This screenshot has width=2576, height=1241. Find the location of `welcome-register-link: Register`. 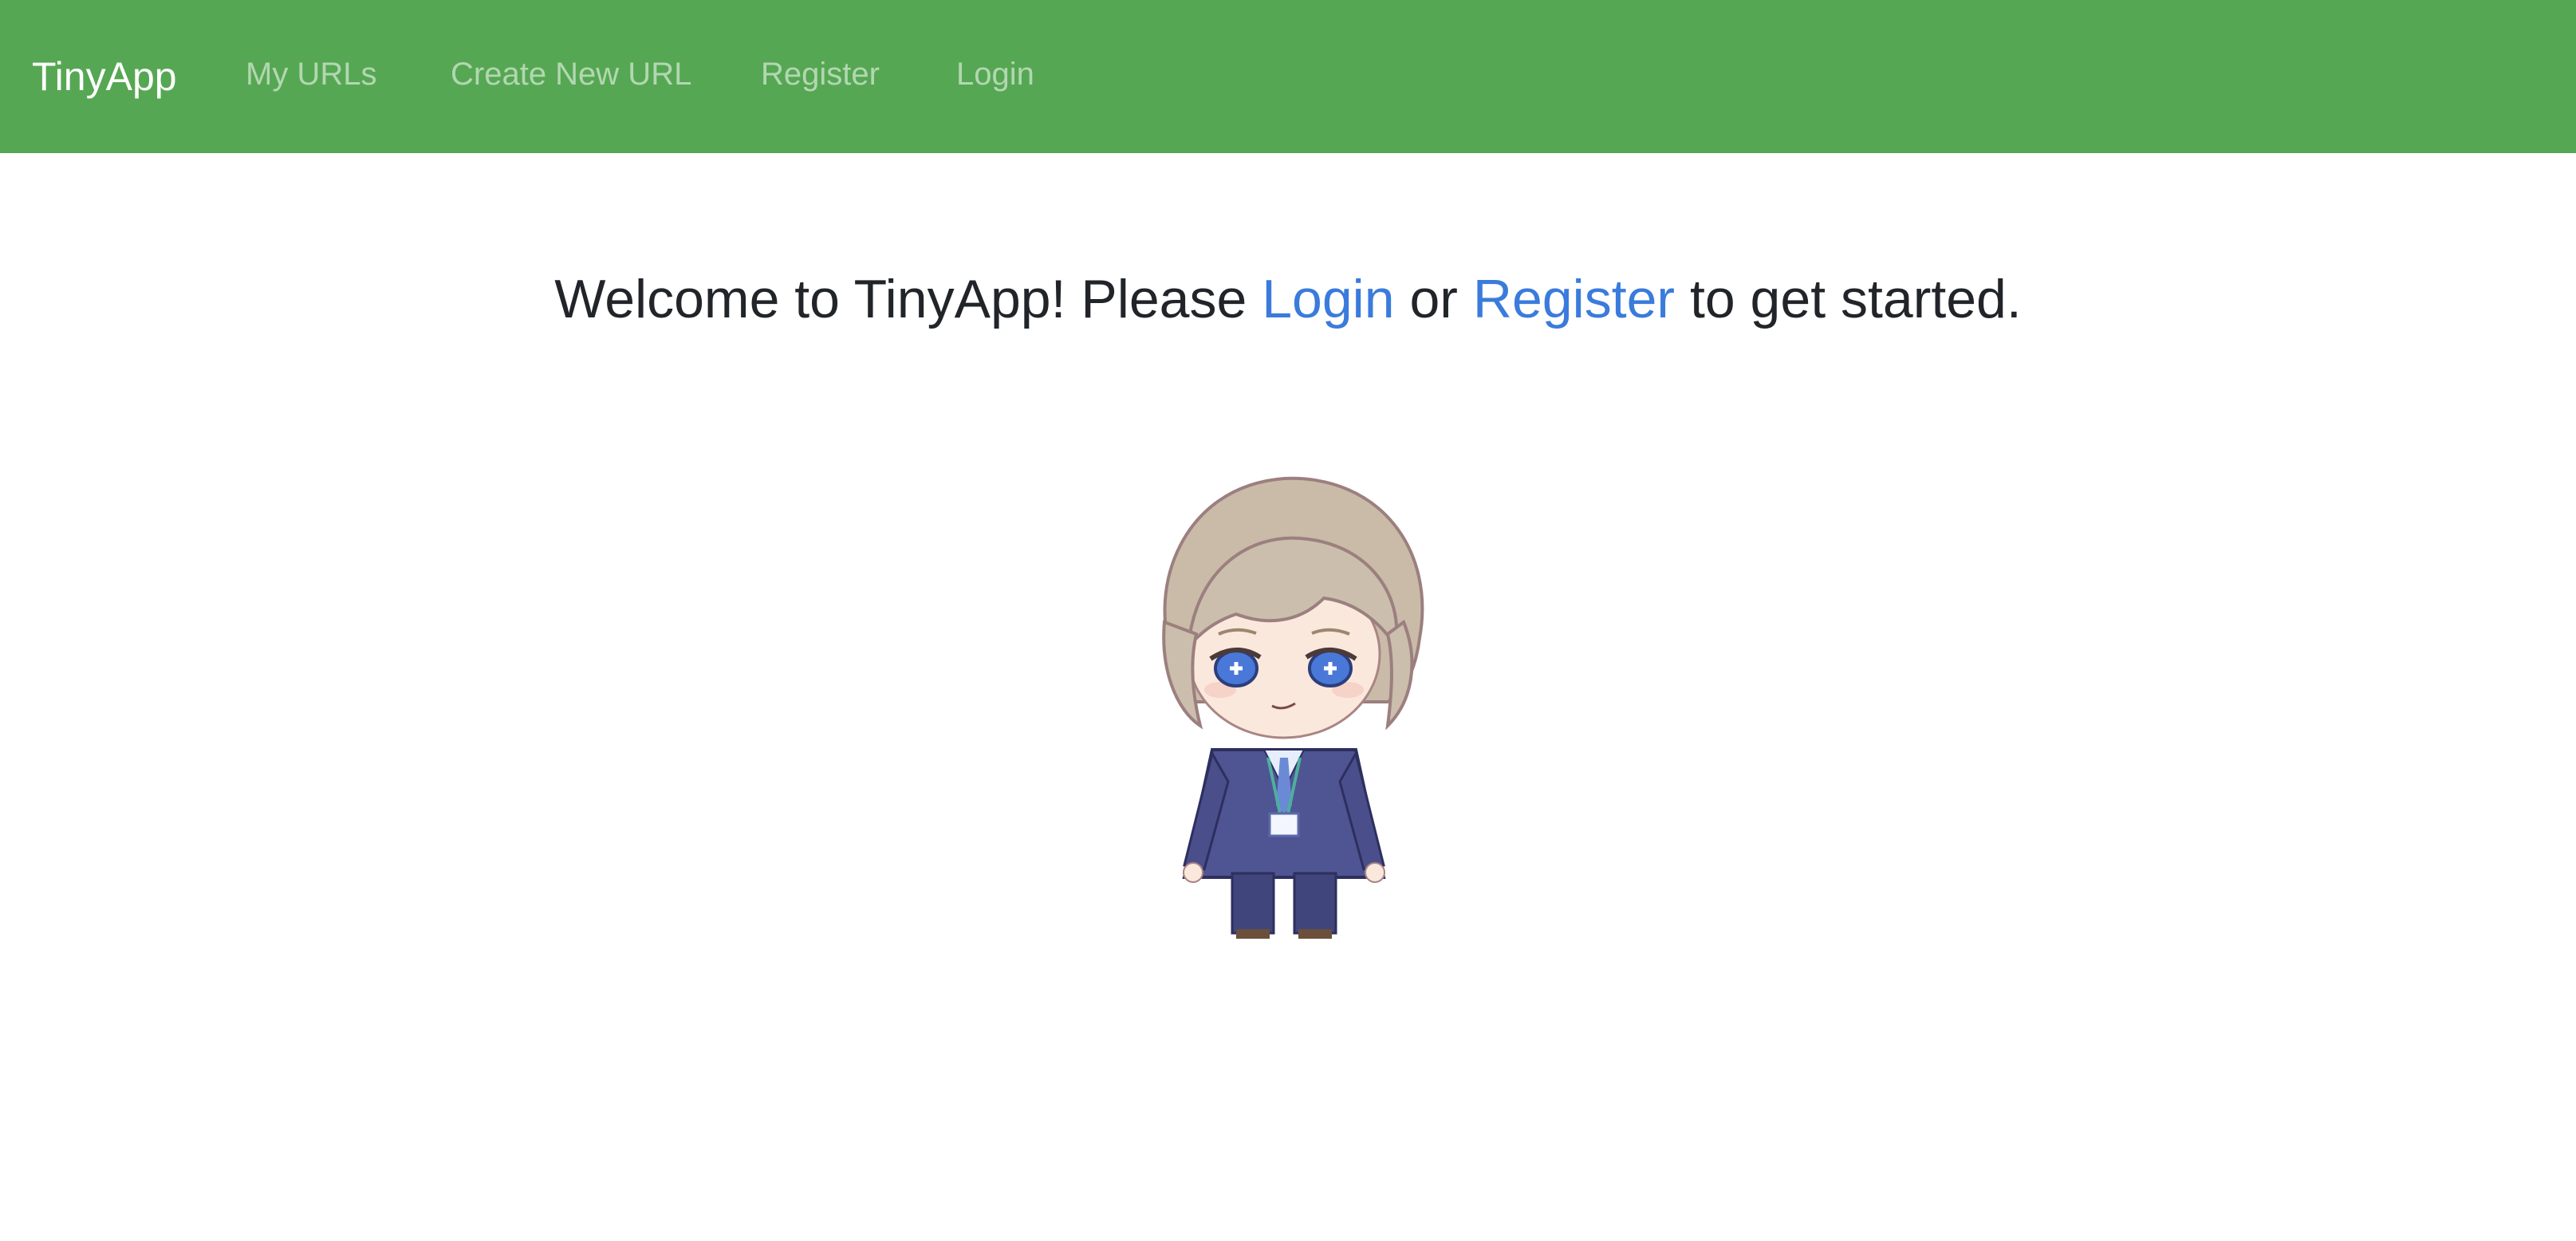

welcome-register-link: Register is located at coordinates (1574, 299).